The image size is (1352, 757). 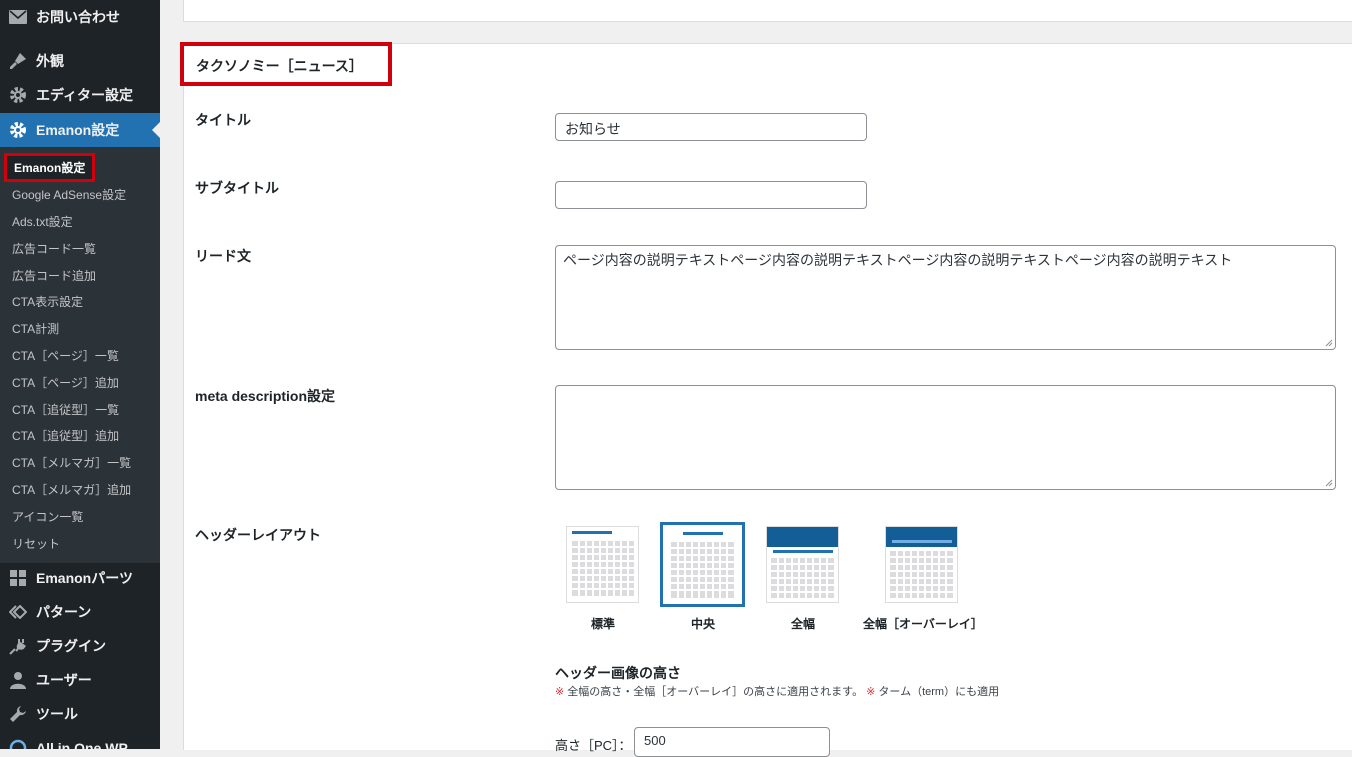 What do you see at coordinates (50, 167) in the screenshot?
I see `submenu-item-emanon-settings: Emanon設定` at bounding box center [50, 167].